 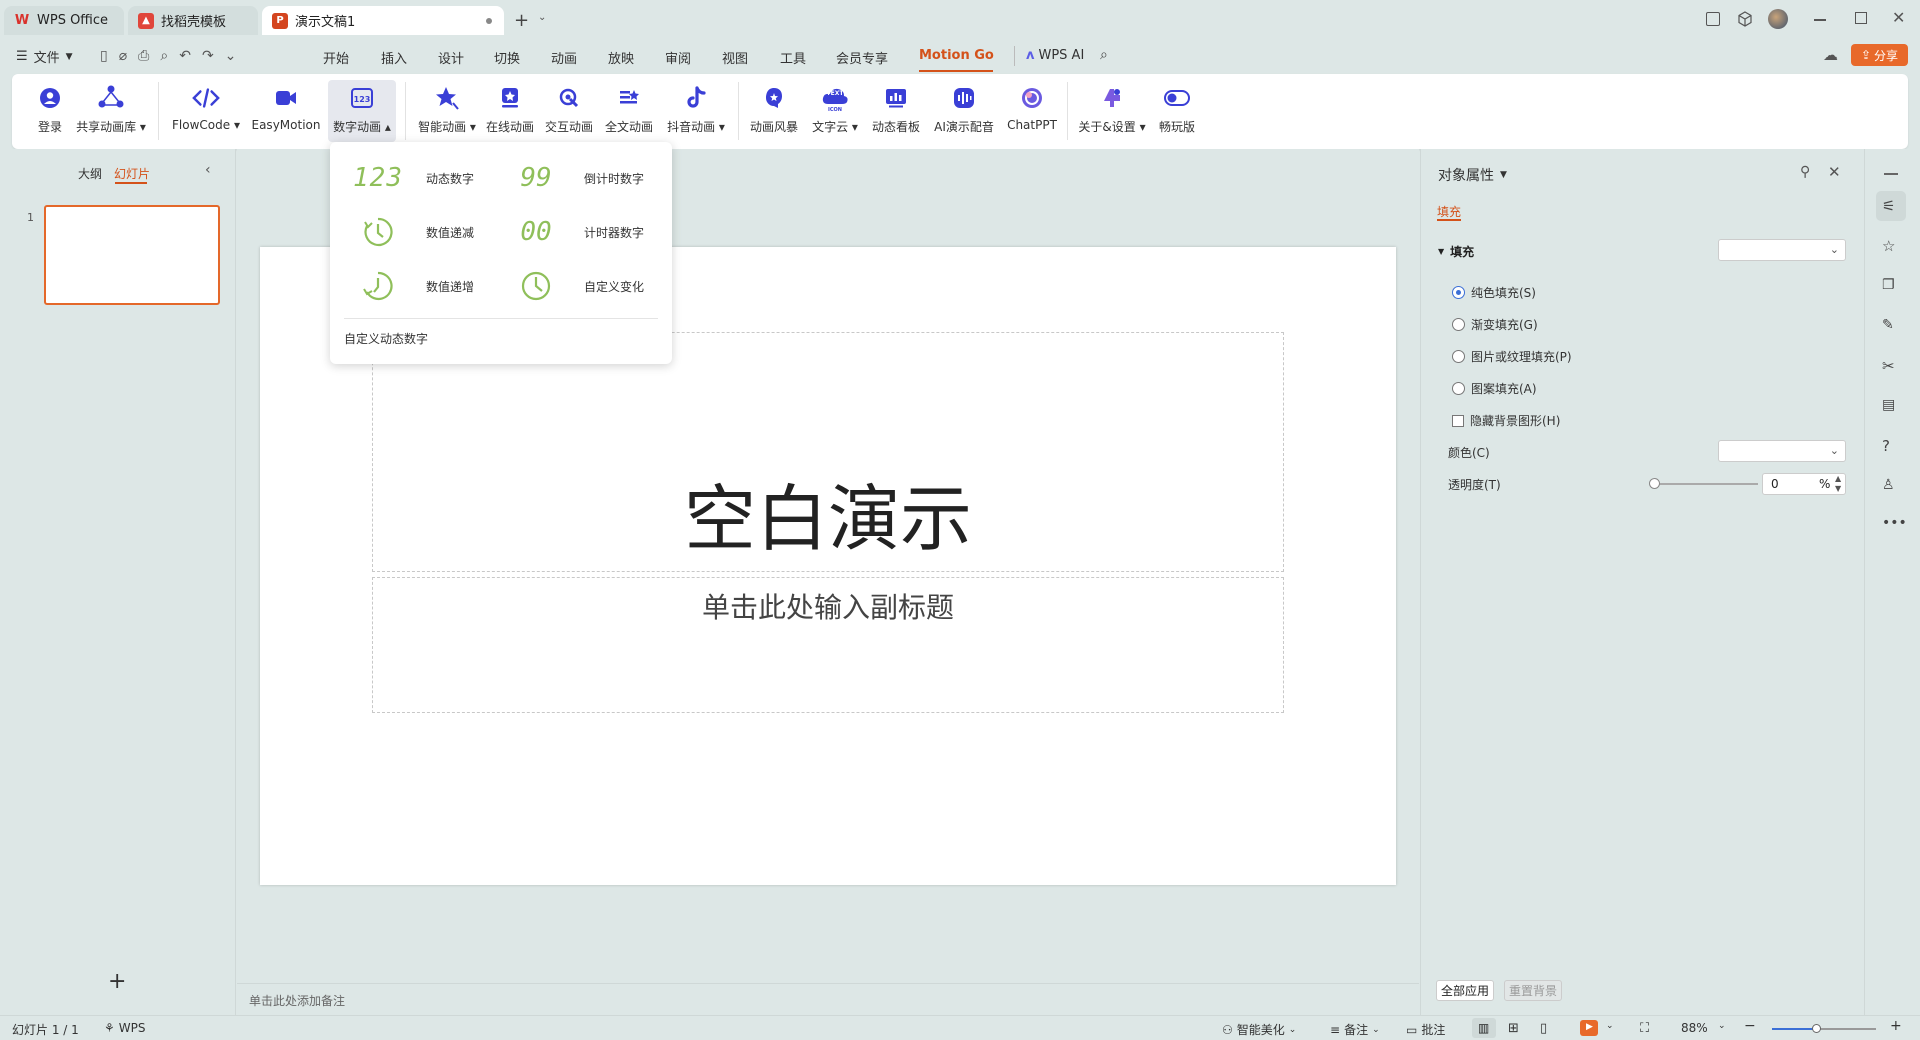 I want to click on tools-icon: ✂, so click(x=1892, y=367).